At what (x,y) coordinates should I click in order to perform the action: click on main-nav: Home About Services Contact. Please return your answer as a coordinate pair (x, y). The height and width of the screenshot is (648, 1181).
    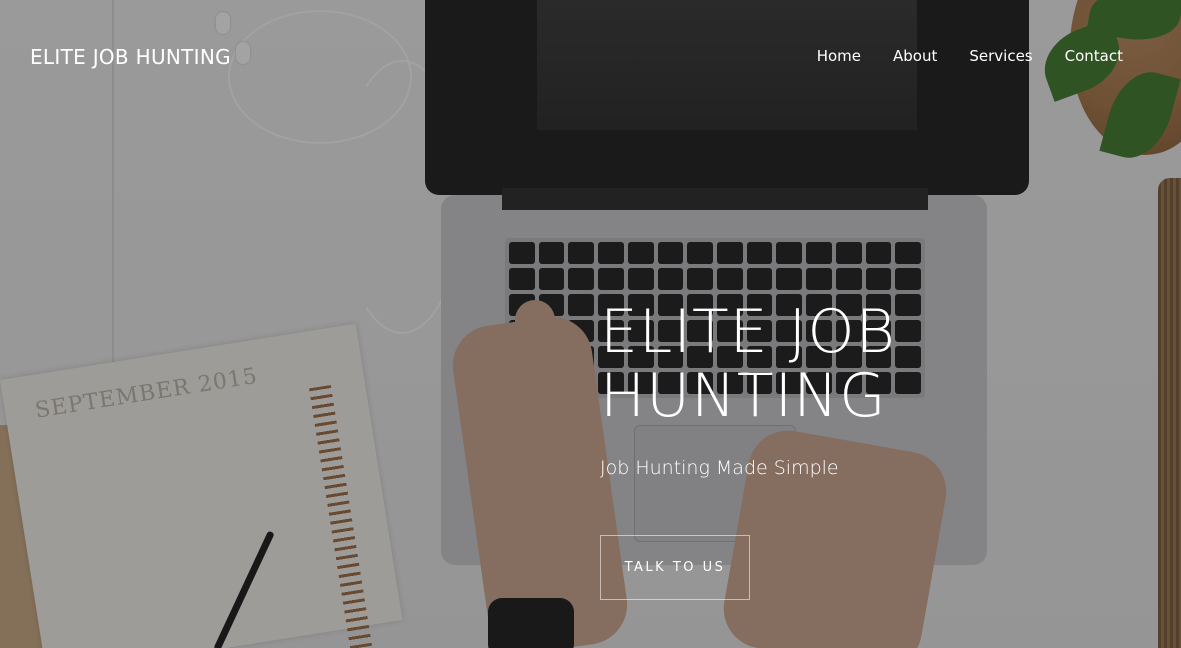
    Looking at the image, I should click on (970, 56).